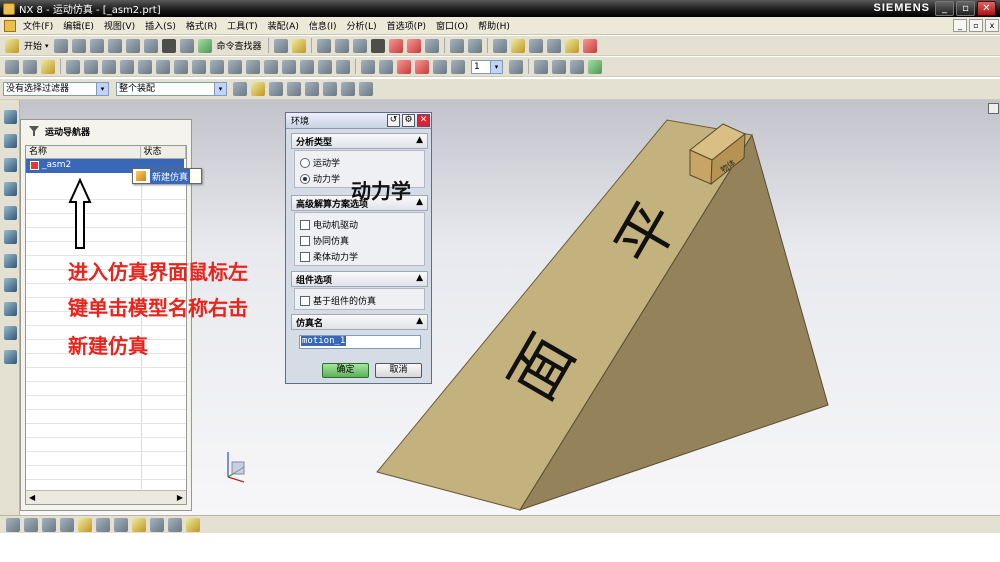 This screenshot has height=562, width=1000. What do you see at coordinates (108, 346) in the screenshot?
I see `instruction-line-3: 新建仿真` at bounding box center [108, 346].